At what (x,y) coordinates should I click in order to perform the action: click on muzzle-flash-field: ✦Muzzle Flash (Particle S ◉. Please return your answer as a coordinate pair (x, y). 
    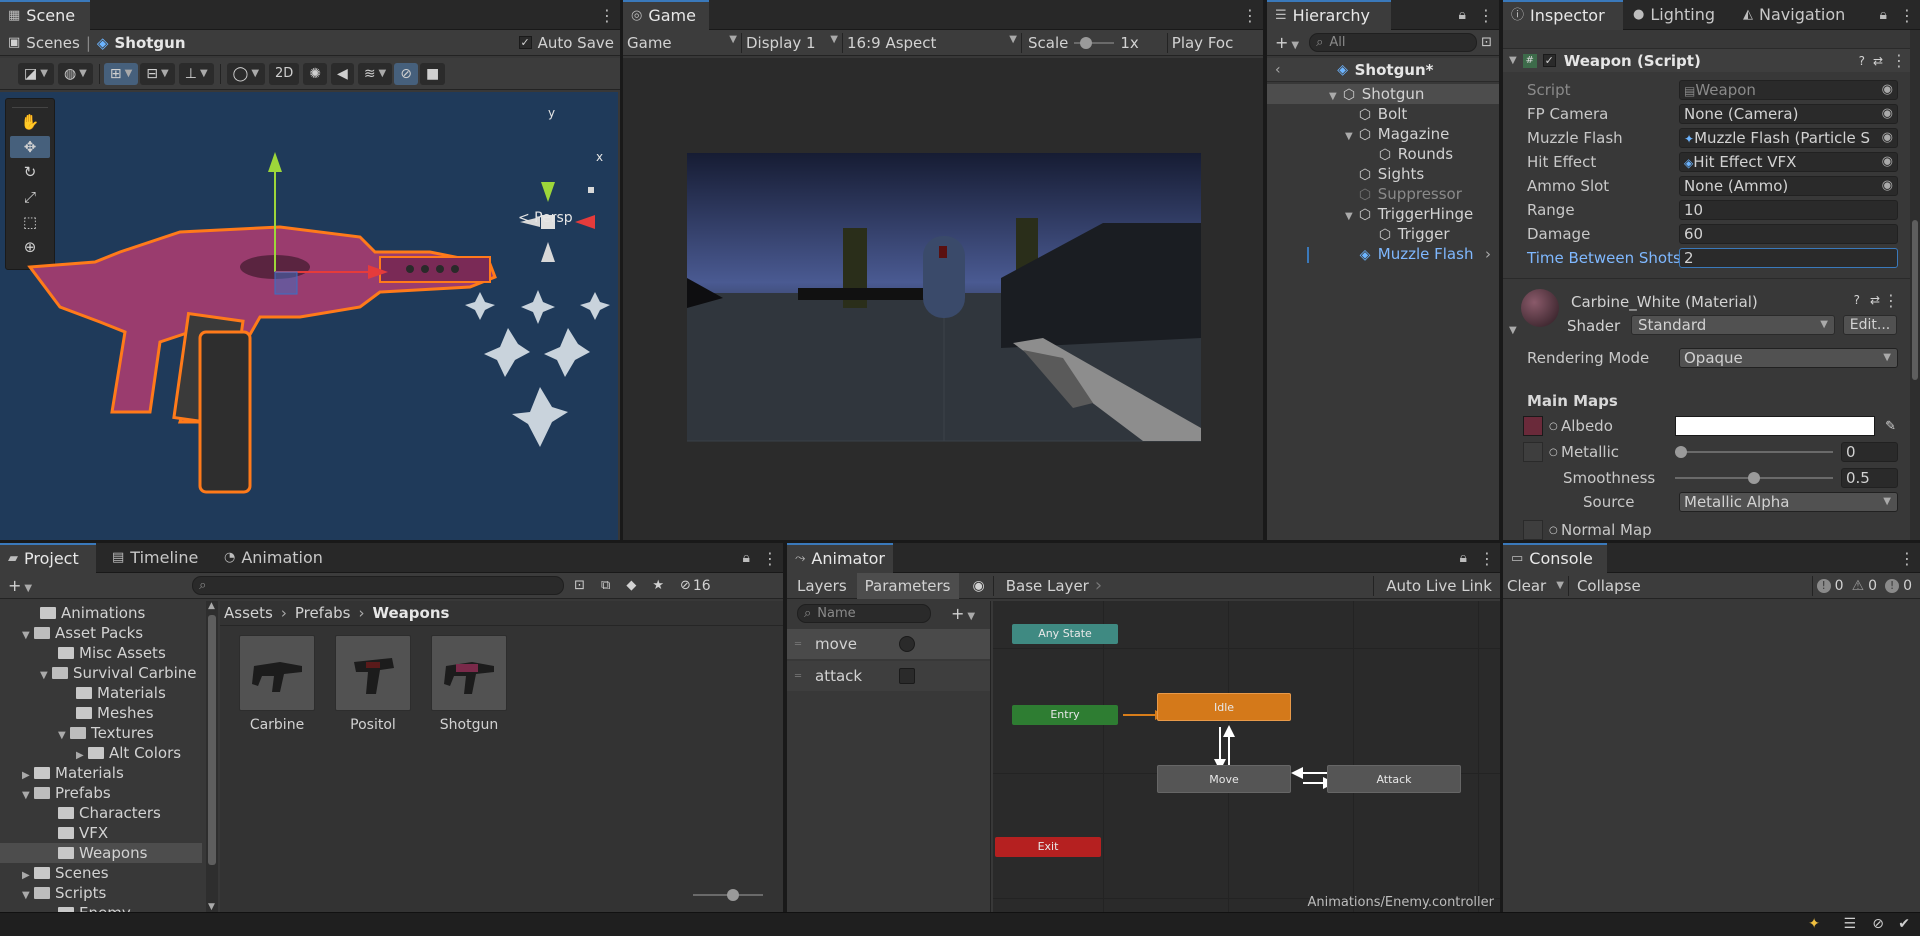
    Looking at the image, I should click on (1788, 138).